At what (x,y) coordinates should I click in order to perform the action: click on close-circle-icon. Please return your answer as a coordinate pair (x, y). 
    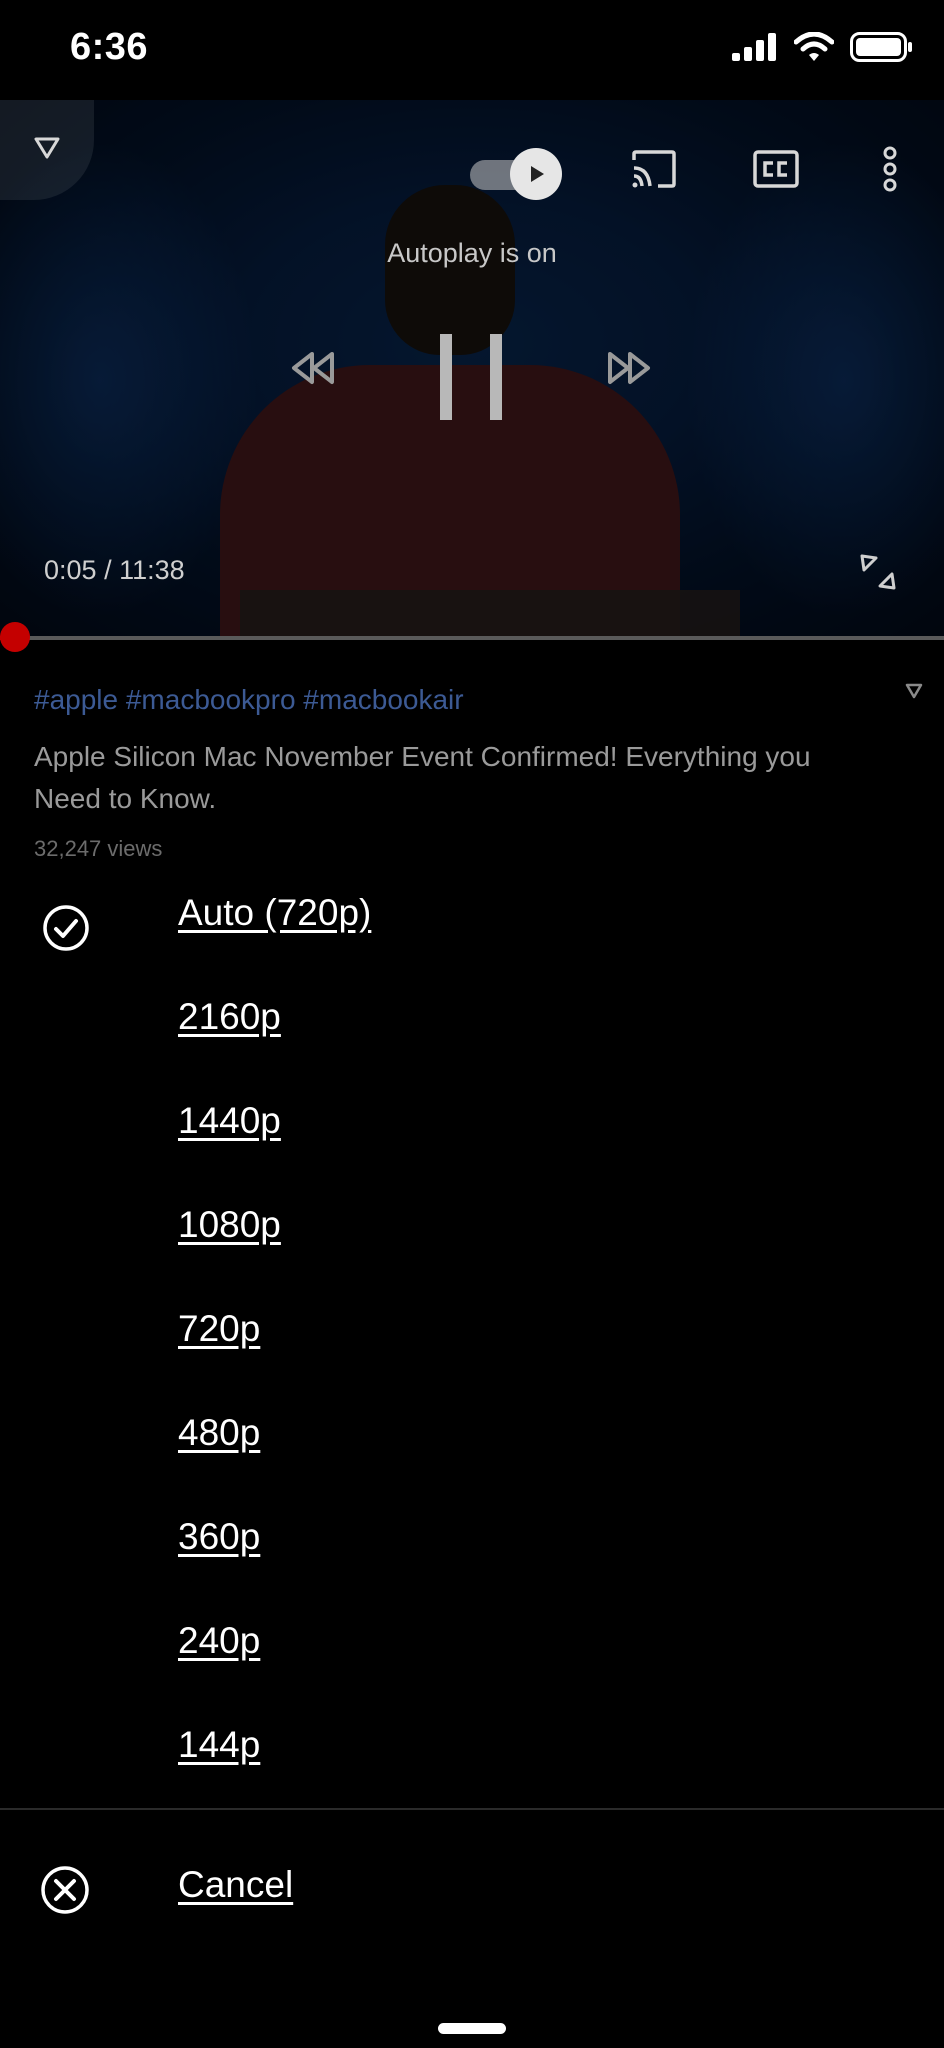
    Looking at the image, I should click on (65, 1892).